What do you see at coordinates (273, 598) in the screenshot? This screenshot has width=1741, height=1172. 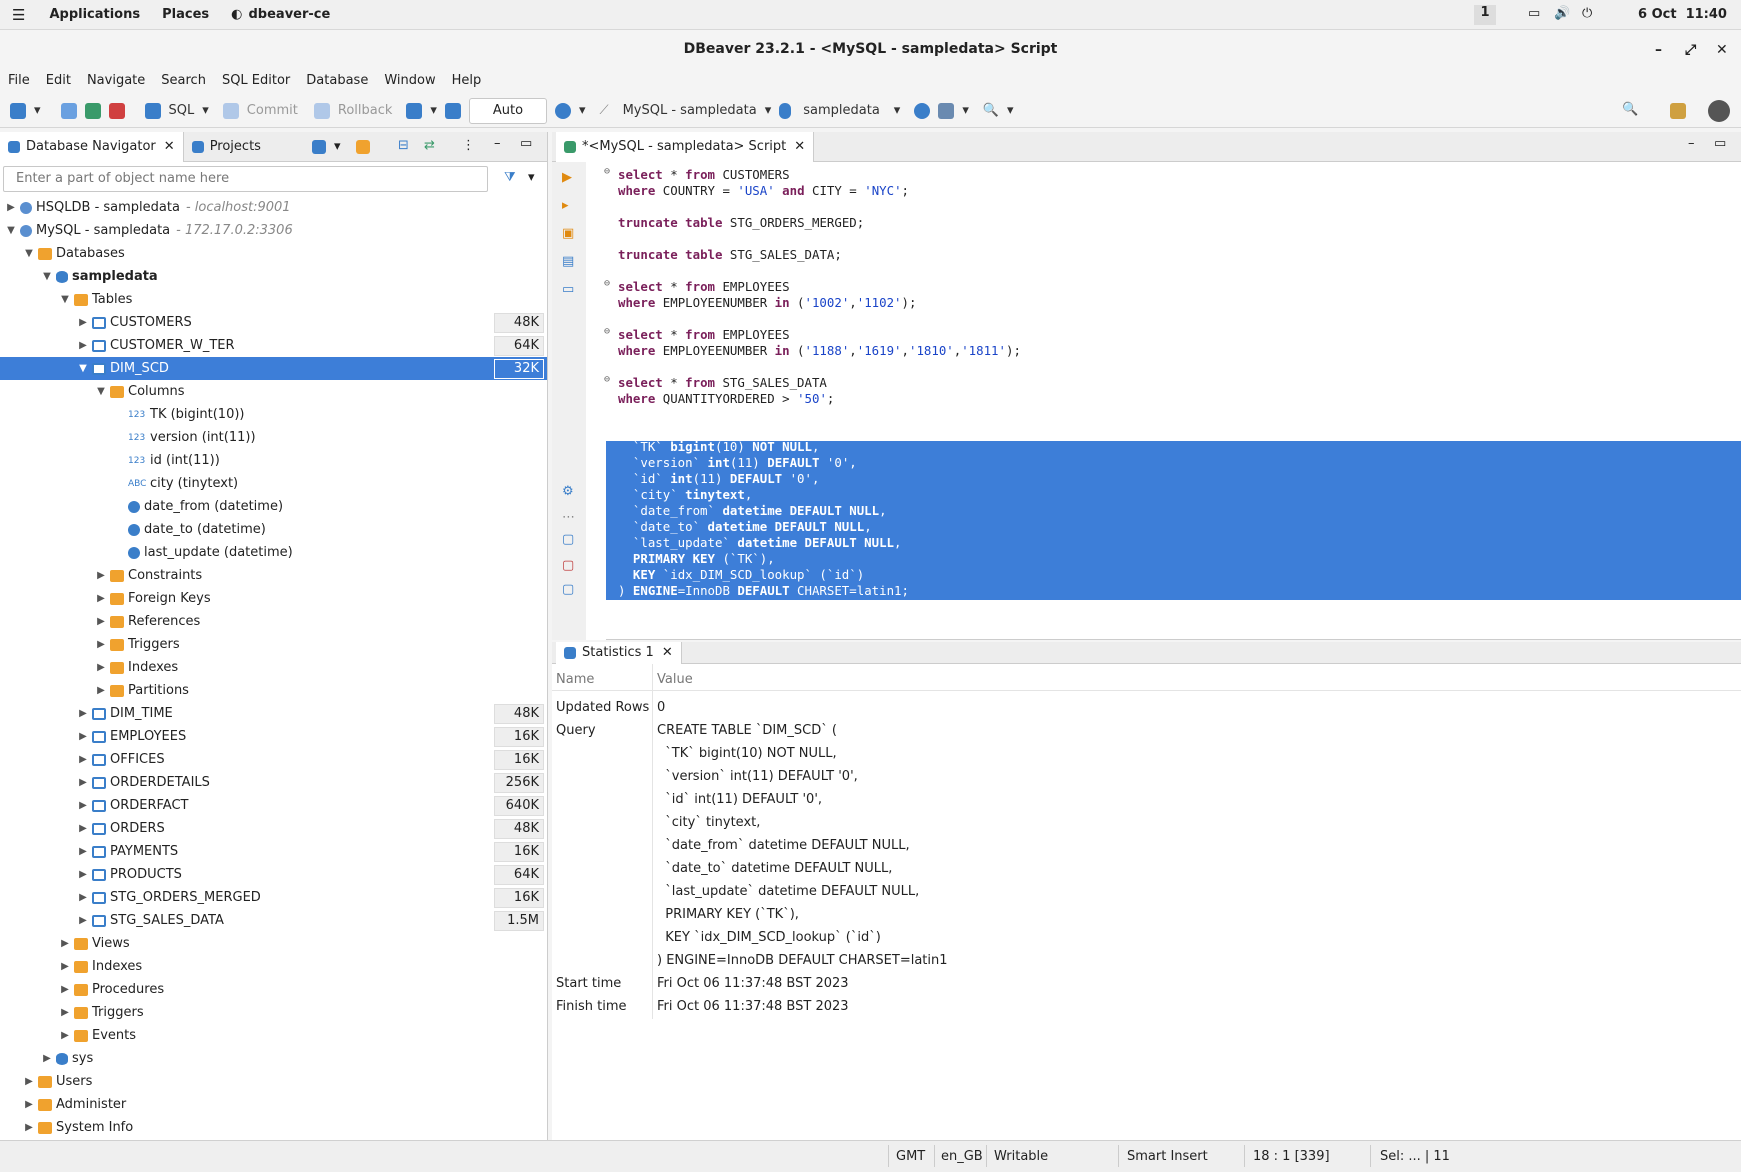 I see `tree-node: ▶ Foreign Keys` at bounding box center [273, 598].